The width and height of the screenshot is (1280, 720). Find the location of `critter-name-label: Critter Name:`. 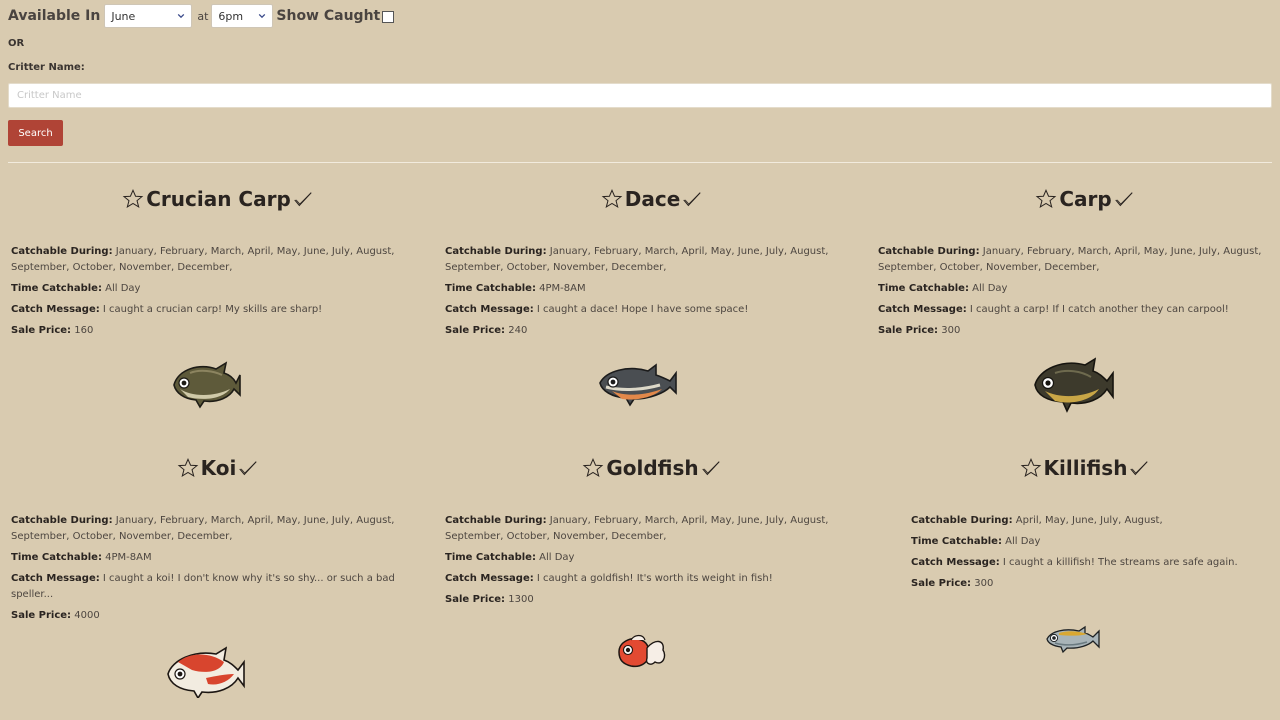

critter-name-label: Critter Name: is located at coordinates (46, 67).